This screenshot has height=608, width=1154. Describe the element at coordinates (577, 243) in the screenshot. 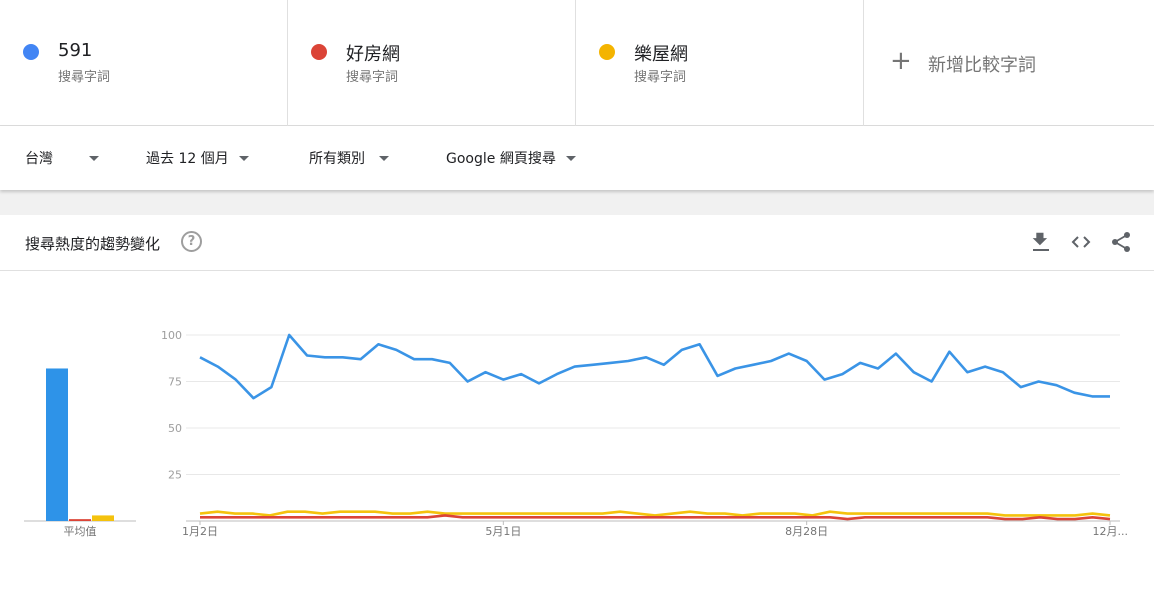

I see `card-header: 搜尋熱度的趨勢變化 ?` at that location.